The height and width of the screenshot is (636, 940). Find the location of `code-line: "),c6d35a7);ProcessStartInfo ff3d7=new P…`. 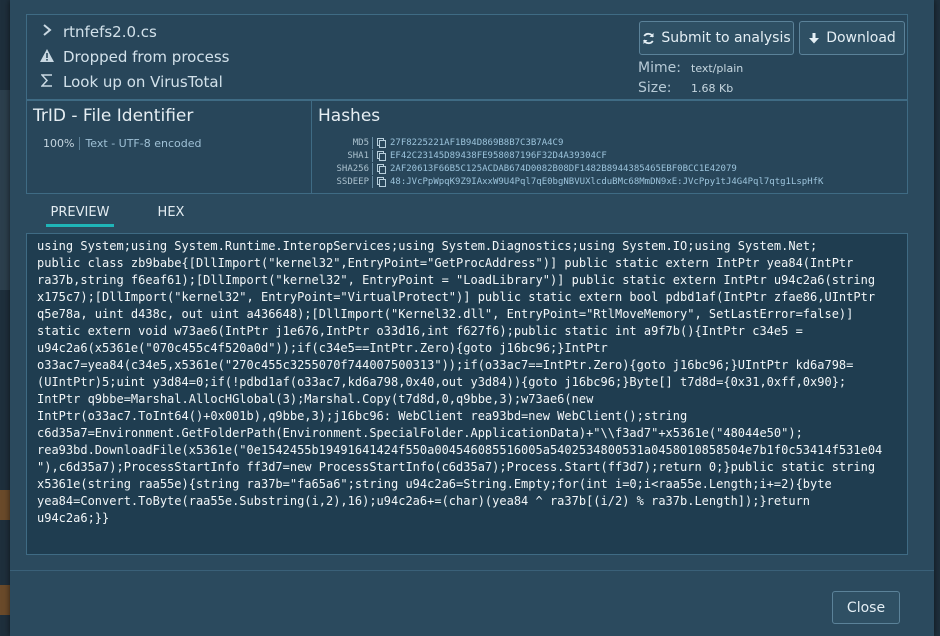

code-line: "),c6d35a7);ProcessStartInfo ff3d7=new P… is located at coordinates (456, 467).